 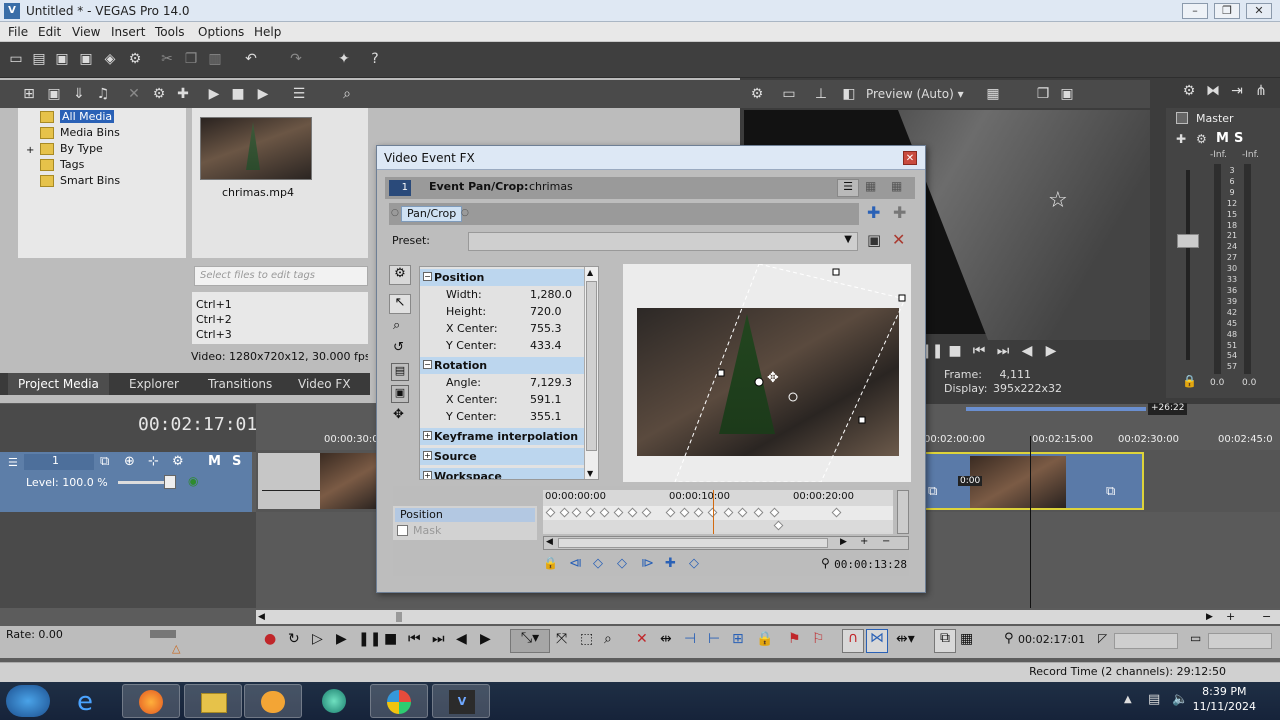 What do you see at coordinates (461, 701) in the screenshot?
I see `vegas-pro-taskbar-icon: V` at bounding box center [461, 701].